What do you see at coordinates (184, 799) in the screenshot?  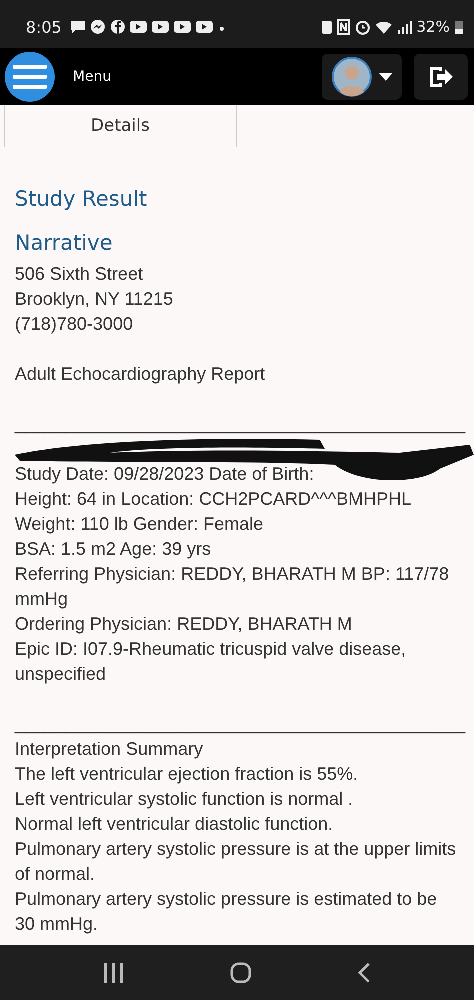 I see `summary-line: Left ventricular systolic function is normal .` at bounding box center [184, 799].